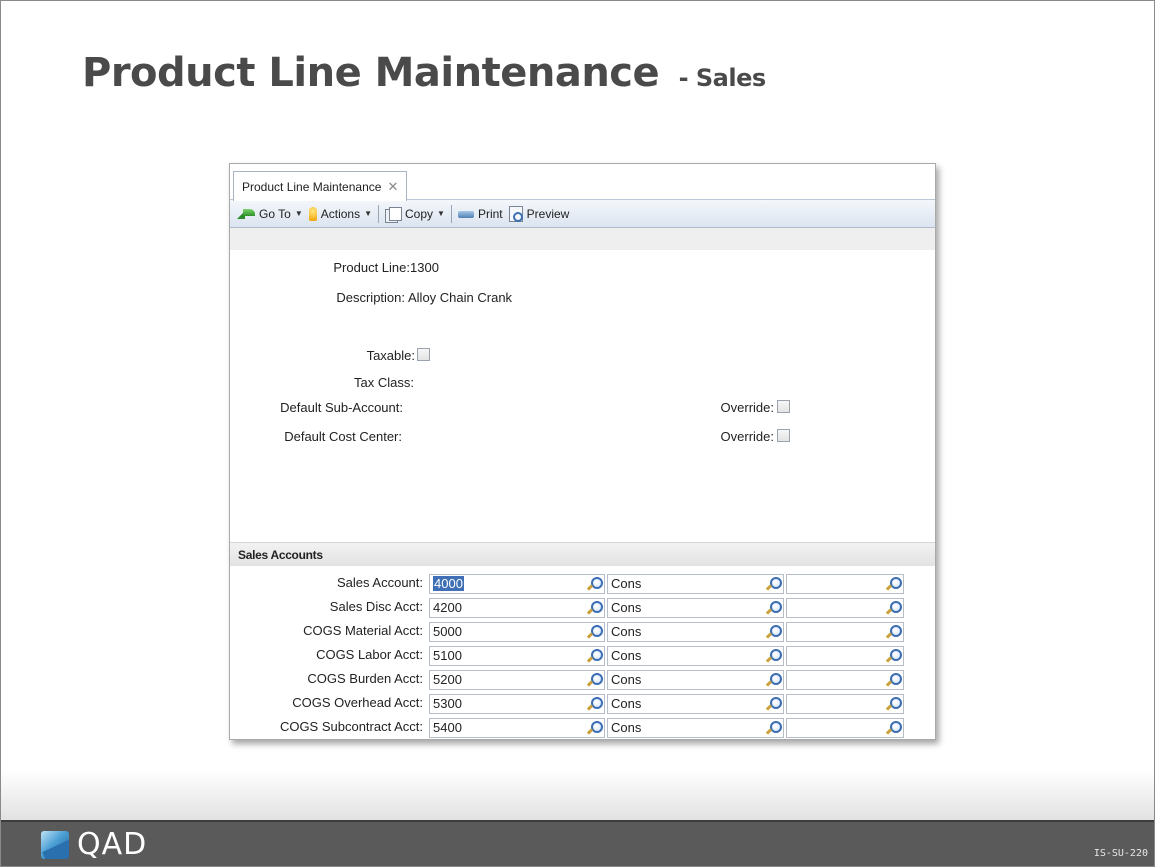 This screenshot has width=1155, height=867. Describe the element at coordinates (695, 704) in the screenshot. I see `cogs-overhead-sub-input: Cons` at that location.